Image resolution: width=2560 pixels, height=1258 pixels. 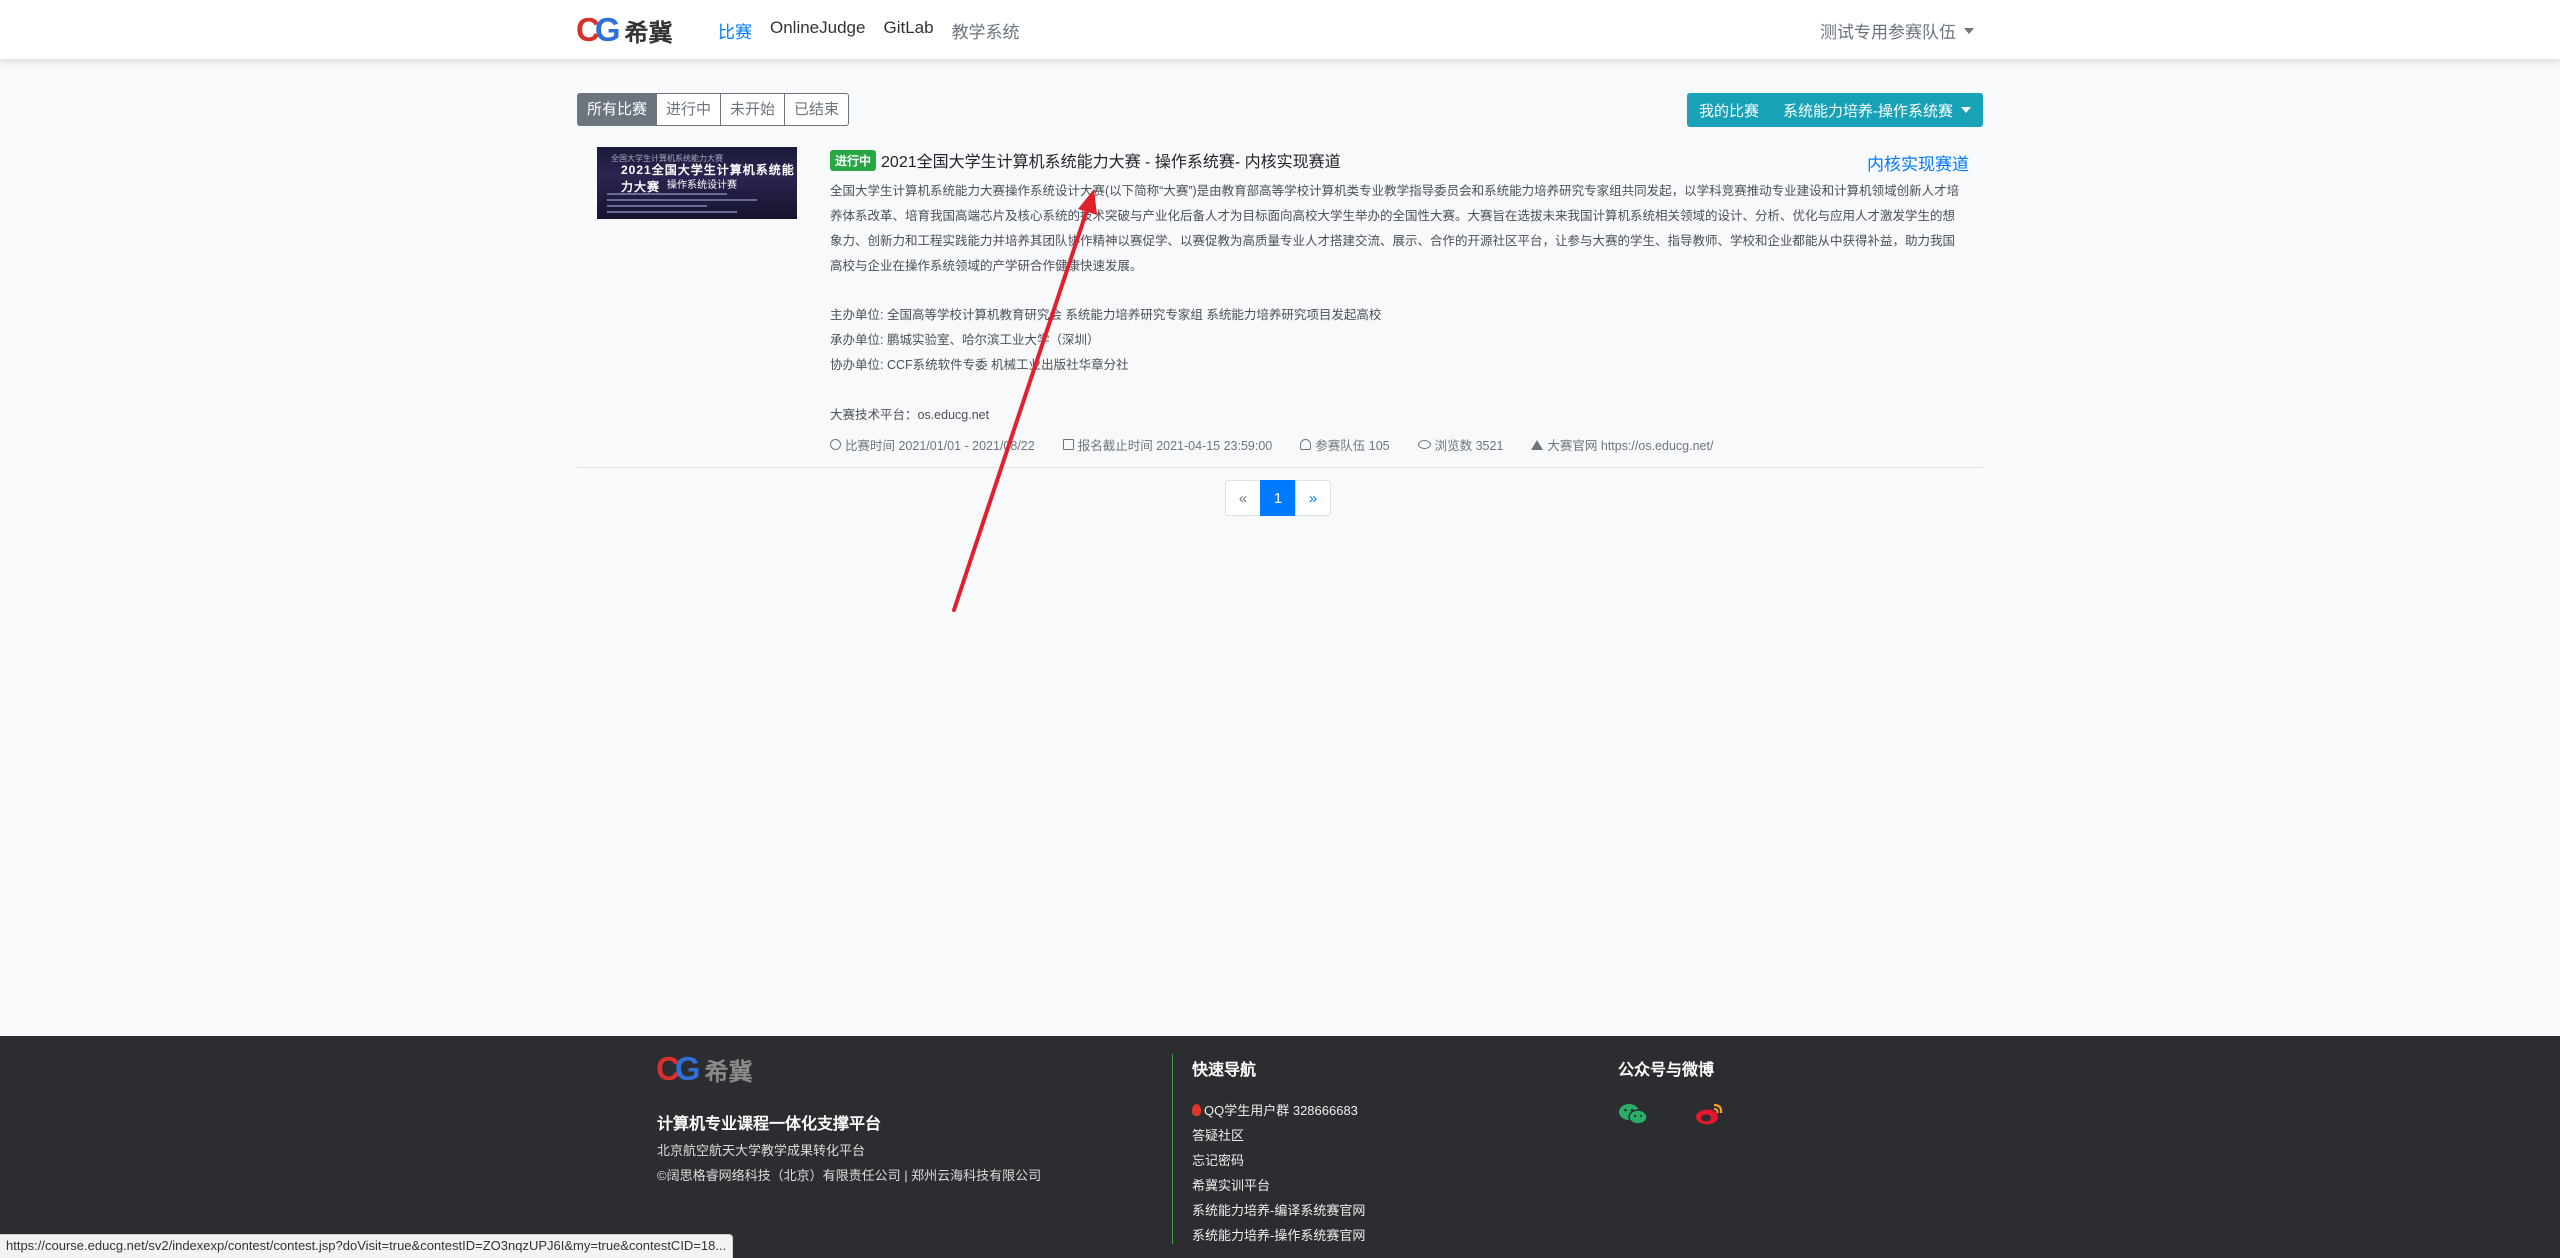 I want to click on my-contest-dropdown: 我的比赛 系统能力培养-操作系统赛, so click(x=1834, y=110).